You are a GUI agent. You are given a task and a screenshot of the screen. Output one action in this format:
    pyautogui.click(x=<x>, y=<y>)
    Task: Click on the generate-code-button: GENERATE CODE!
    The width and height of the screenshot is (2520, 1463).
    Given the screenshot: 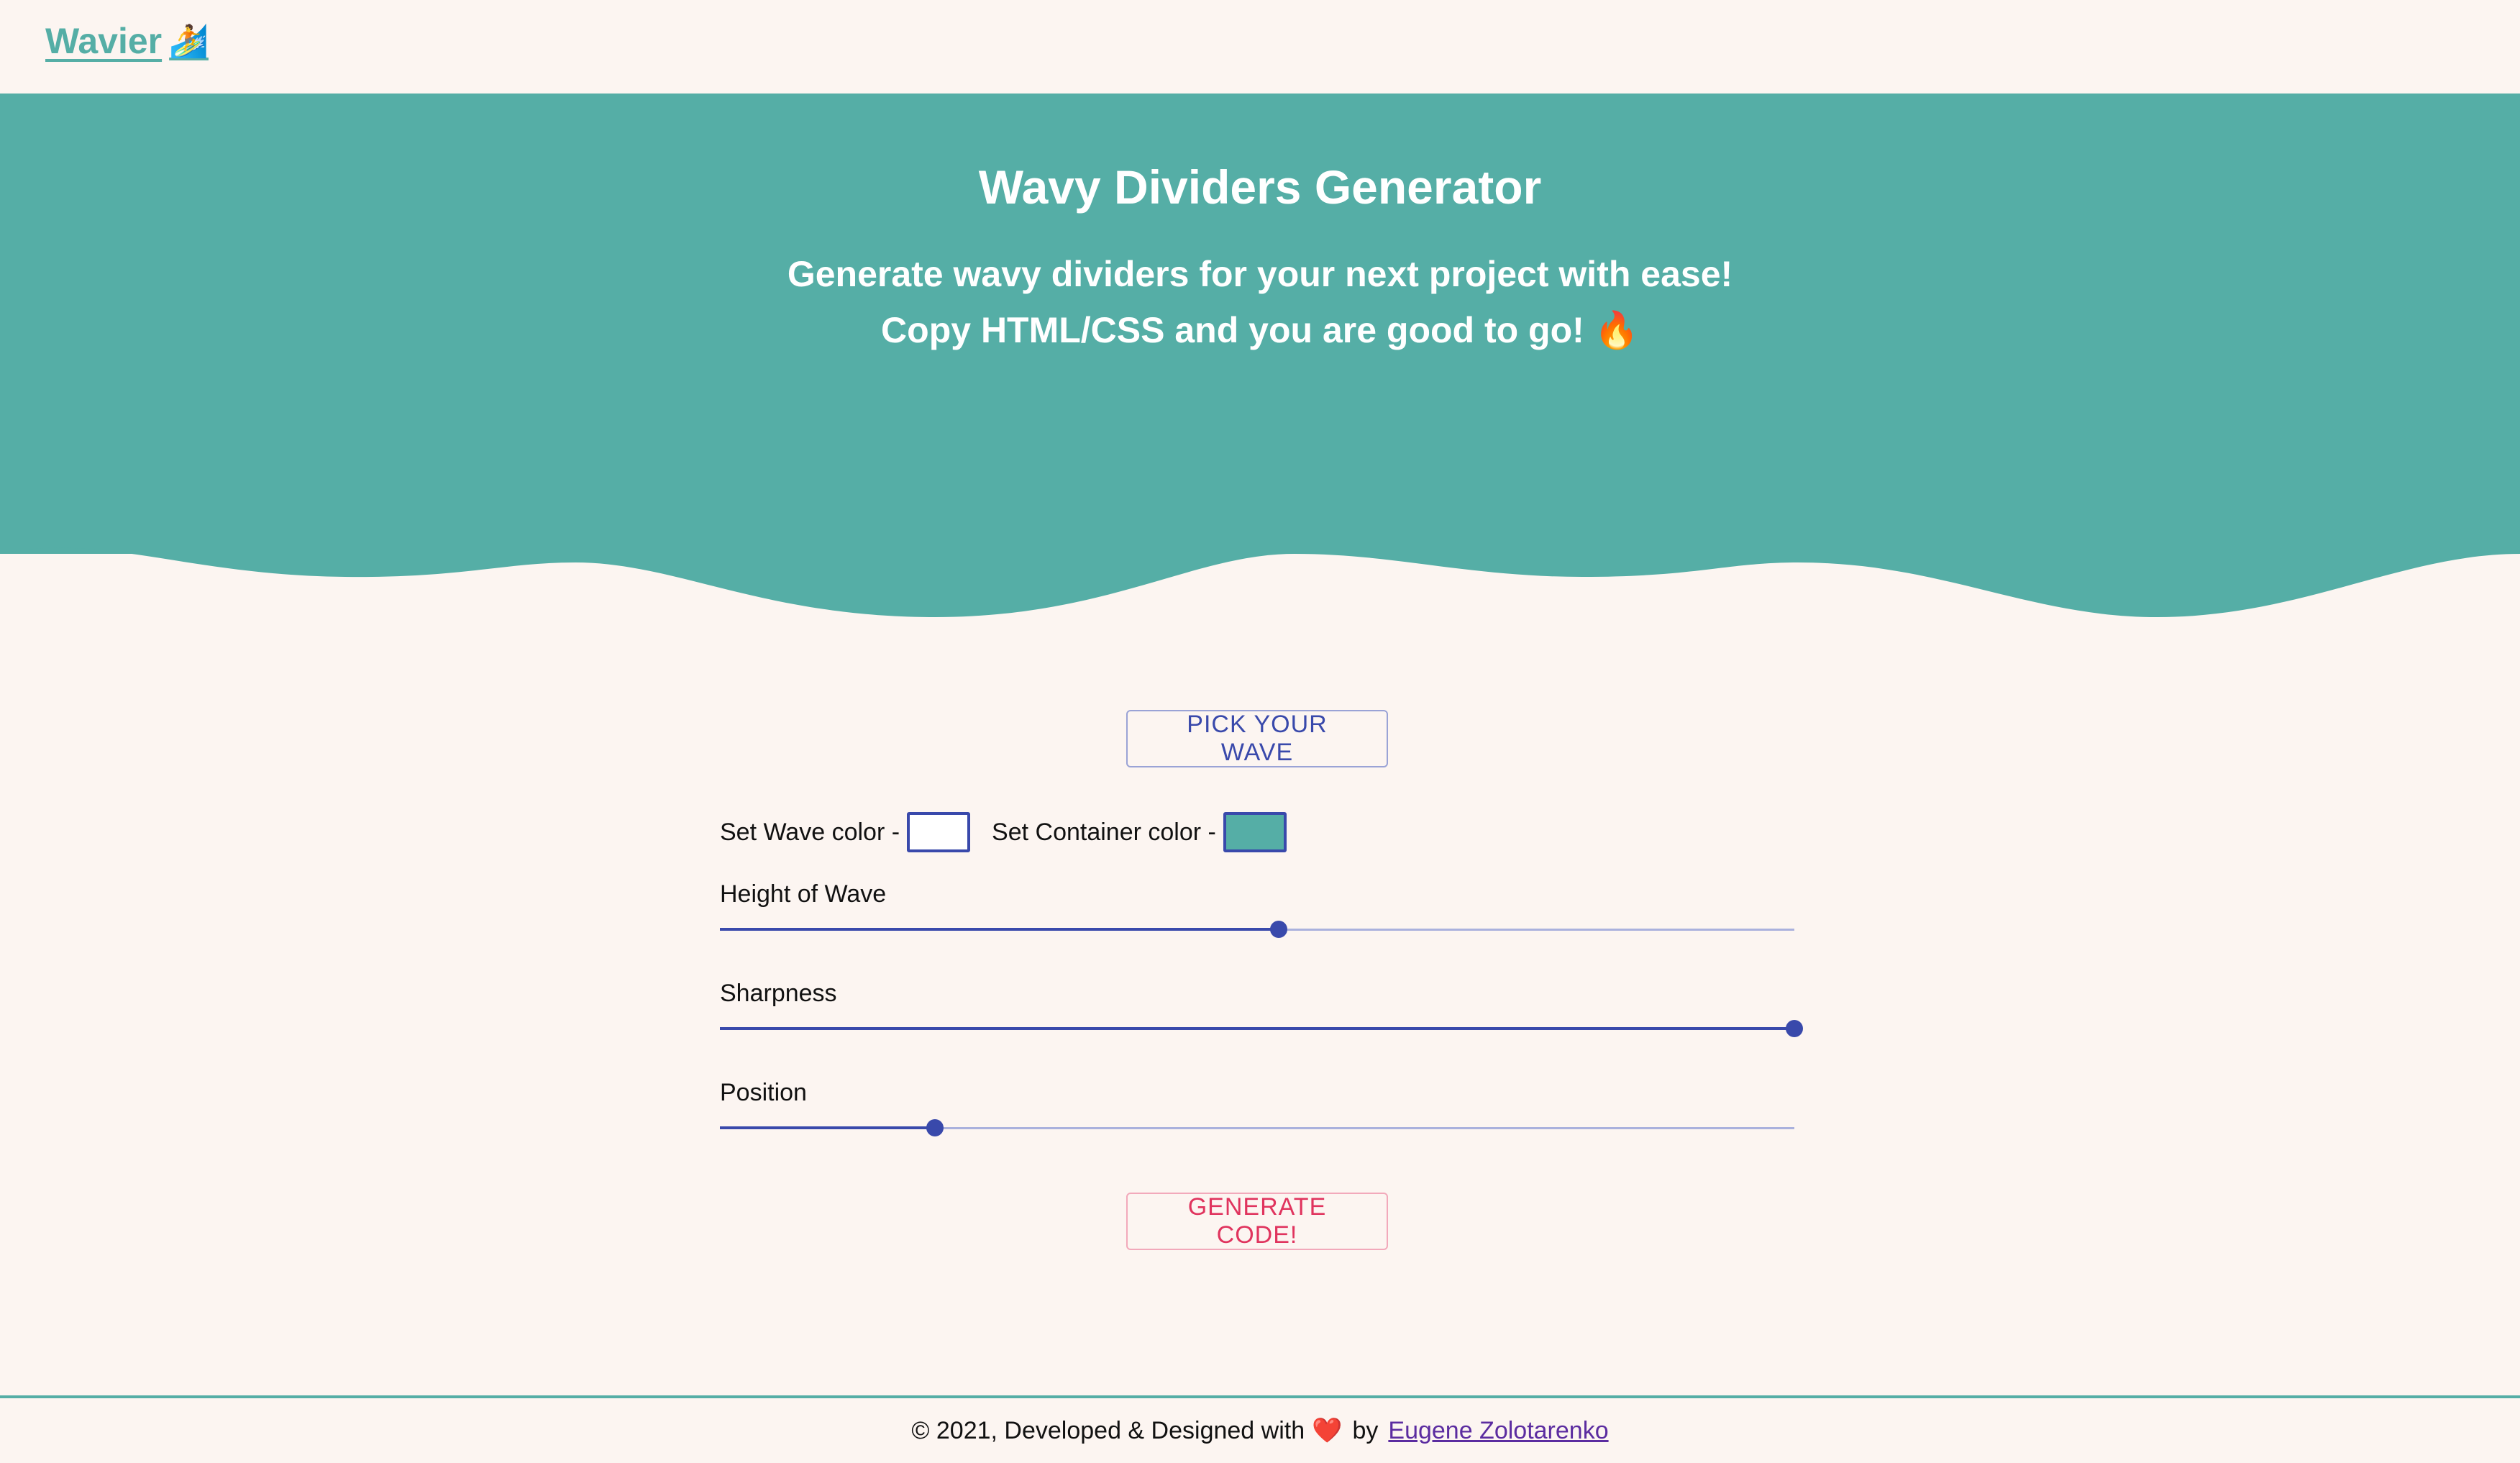 What is the action you would take?
    pyautogui.click(x=1257, y=1221)
    